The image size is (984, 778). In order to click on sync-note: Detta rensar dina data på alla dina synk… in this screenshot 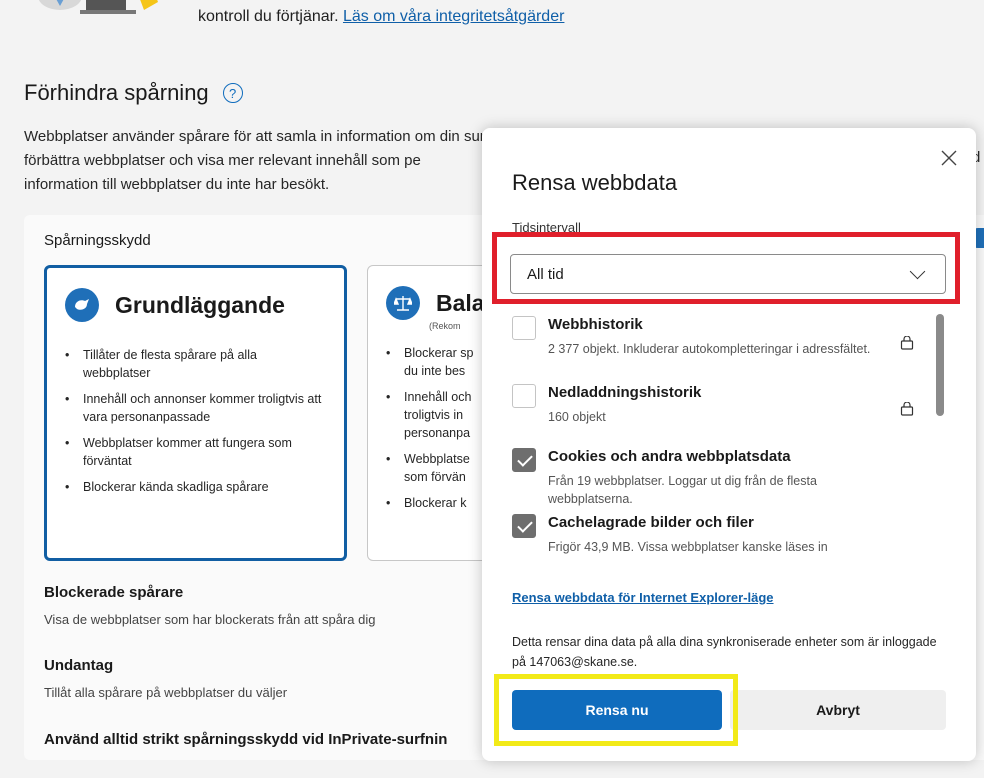, I will do `click(724, 652)`.